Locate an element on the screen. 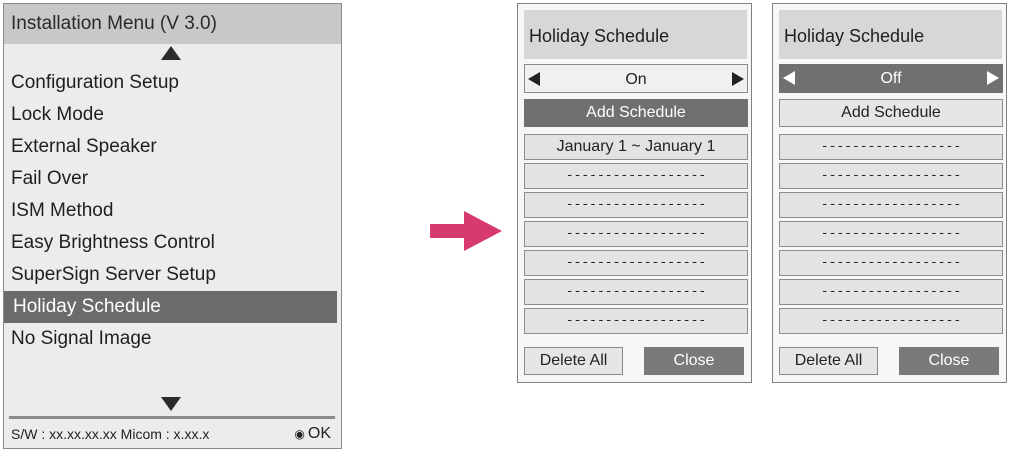  menu-item-supersign-server-setup: SuperSign Server Setup is located at coordinates (172, 275).